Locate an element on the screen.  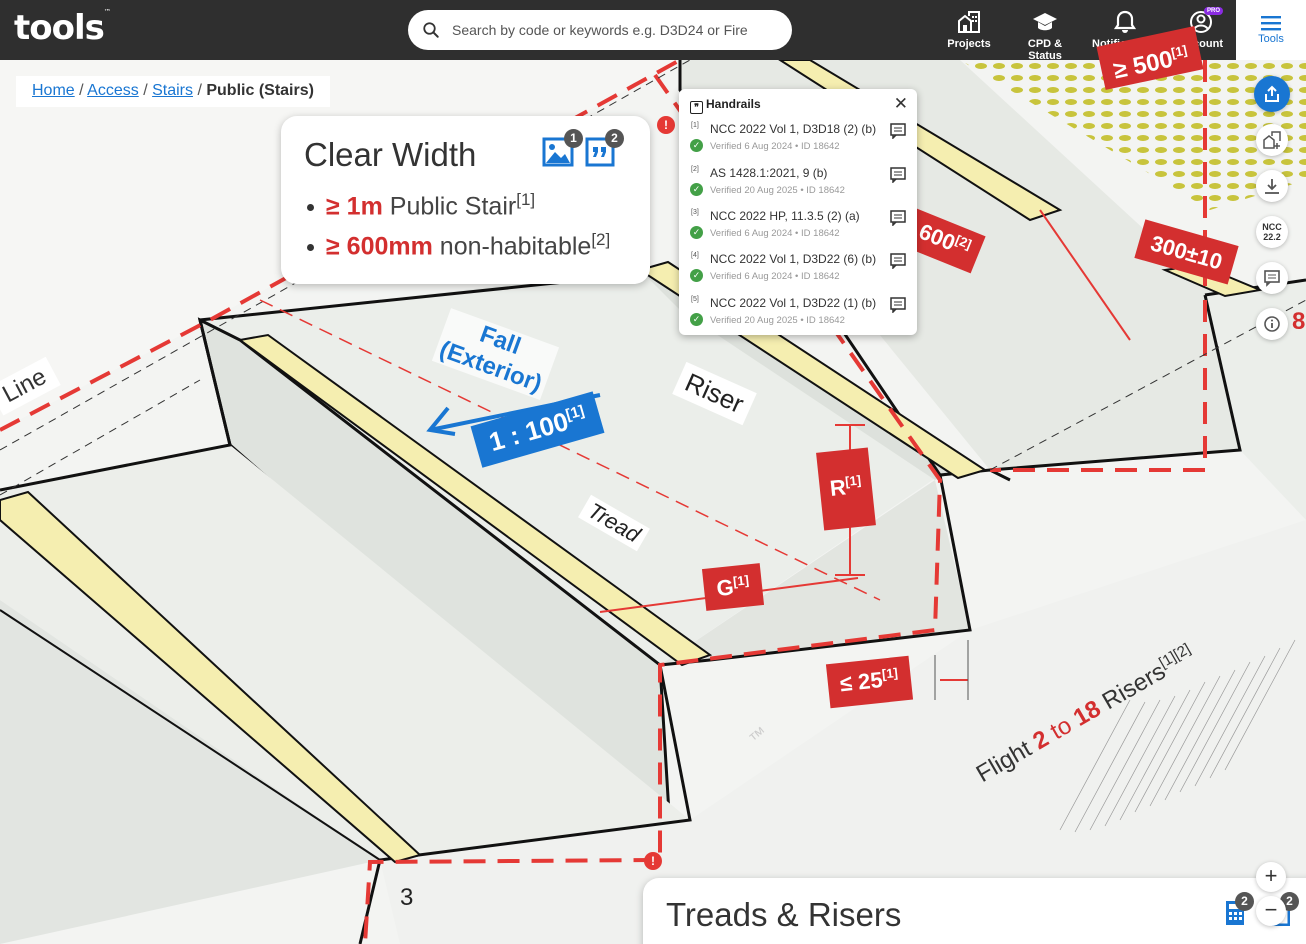
nav-projects: Projects is located at coordinates (969, 30).